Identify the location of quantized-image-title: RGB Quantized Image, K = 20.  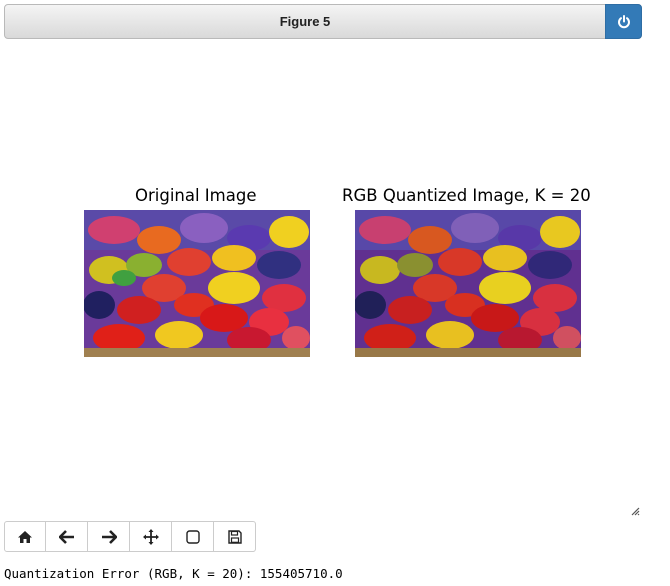
(466, 195).